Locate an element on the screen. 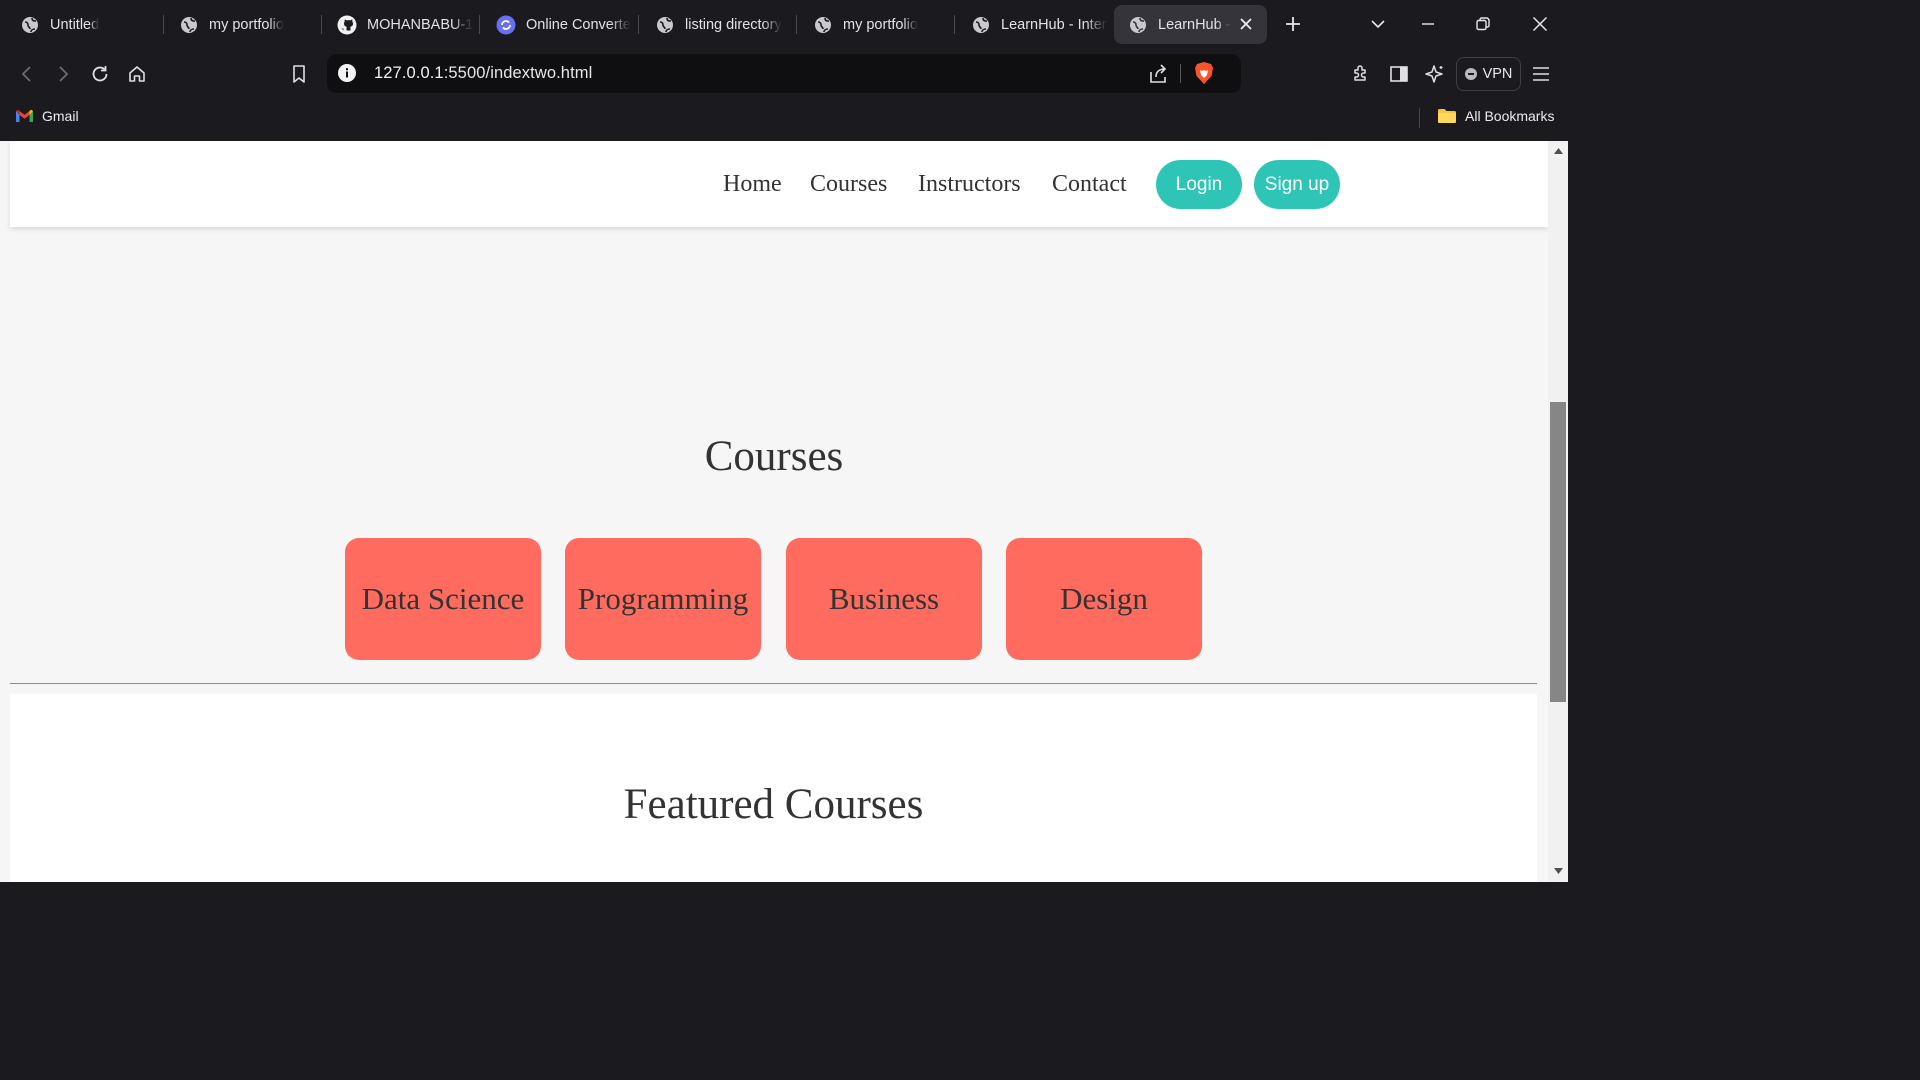  leo-ai-button is located at coordinates (1435, 74).